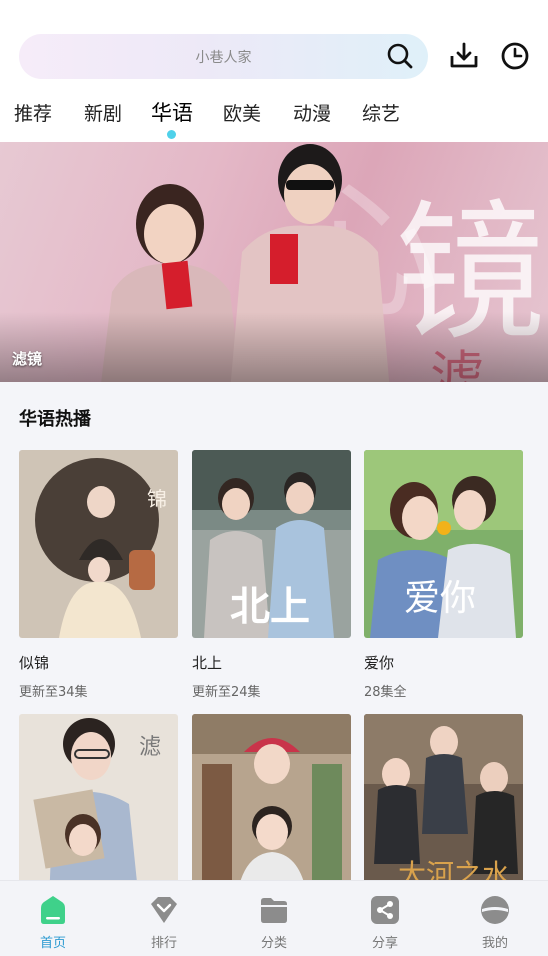  I want to click on drama-poster: 大河之水, so click(443, 808).